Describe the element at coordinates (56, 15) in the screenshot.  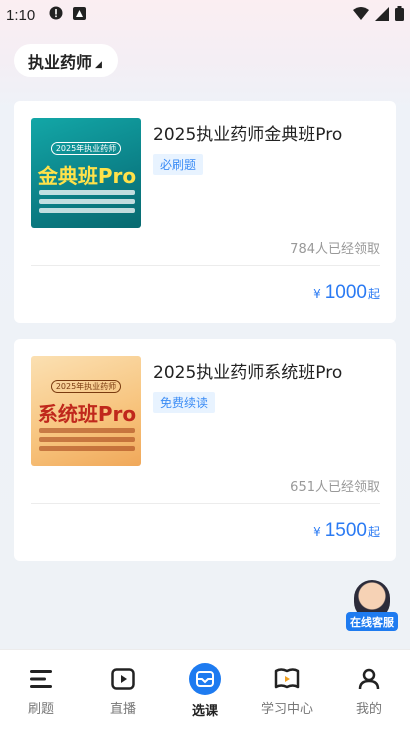
I see `alert-icon` at that location.